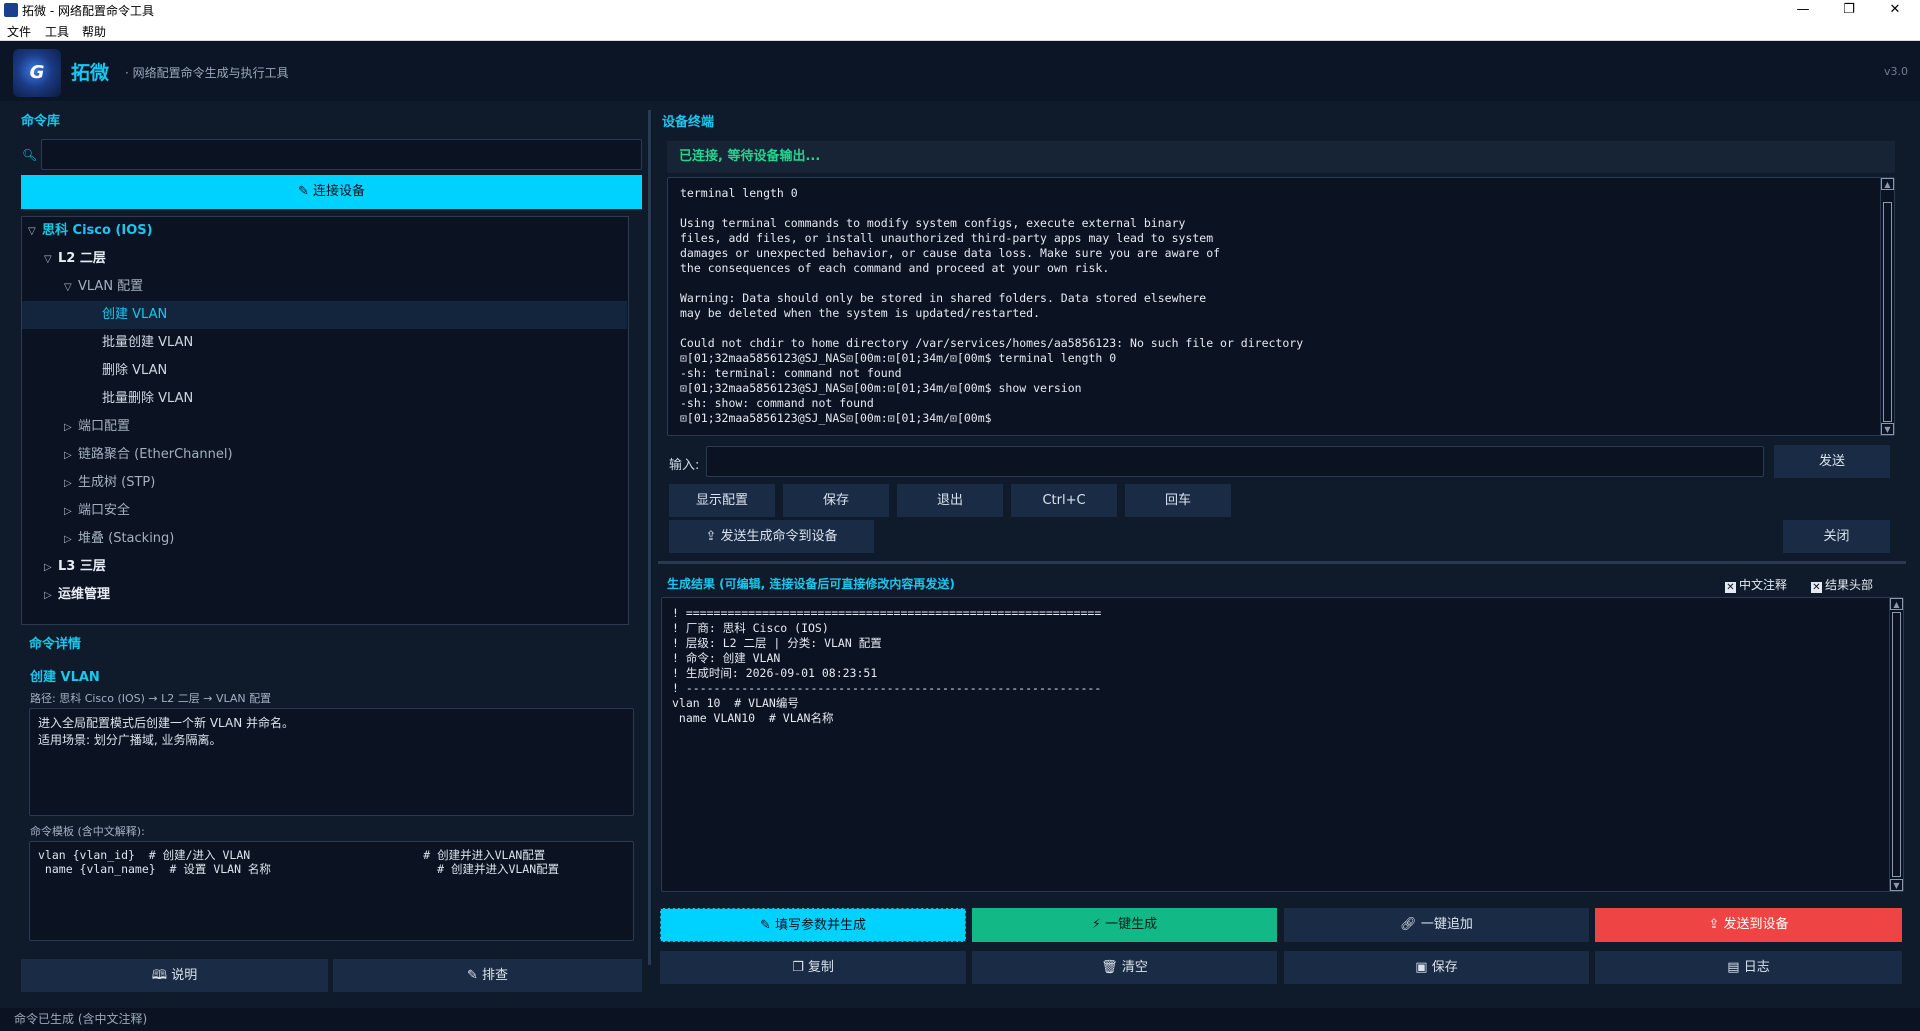  I want to click on one-click-append-button: 🔗︎ 一键追加, so click(1436, 925).